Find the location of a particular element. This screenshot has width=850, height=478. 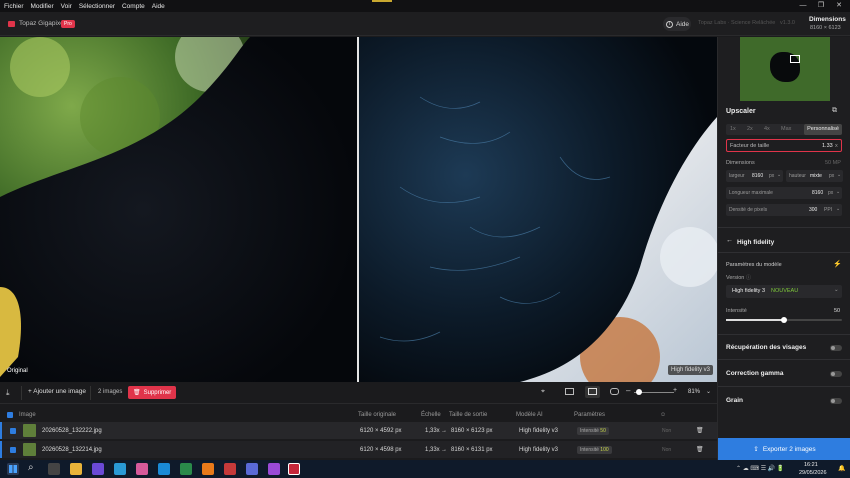

task-view-icon is located at coordinates (54, 469).